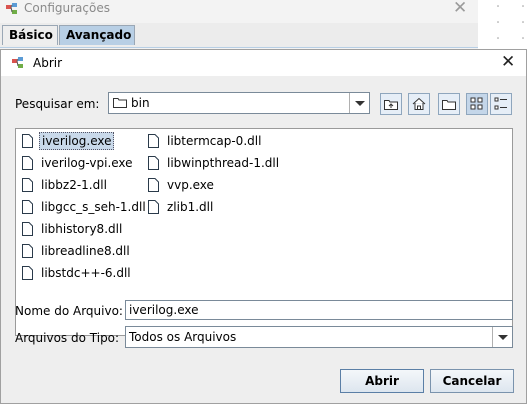  Describe the element at coordinates (67, 338) in the screenshot. I see `file-type-label: Arquivos do Tipo:` at that location.